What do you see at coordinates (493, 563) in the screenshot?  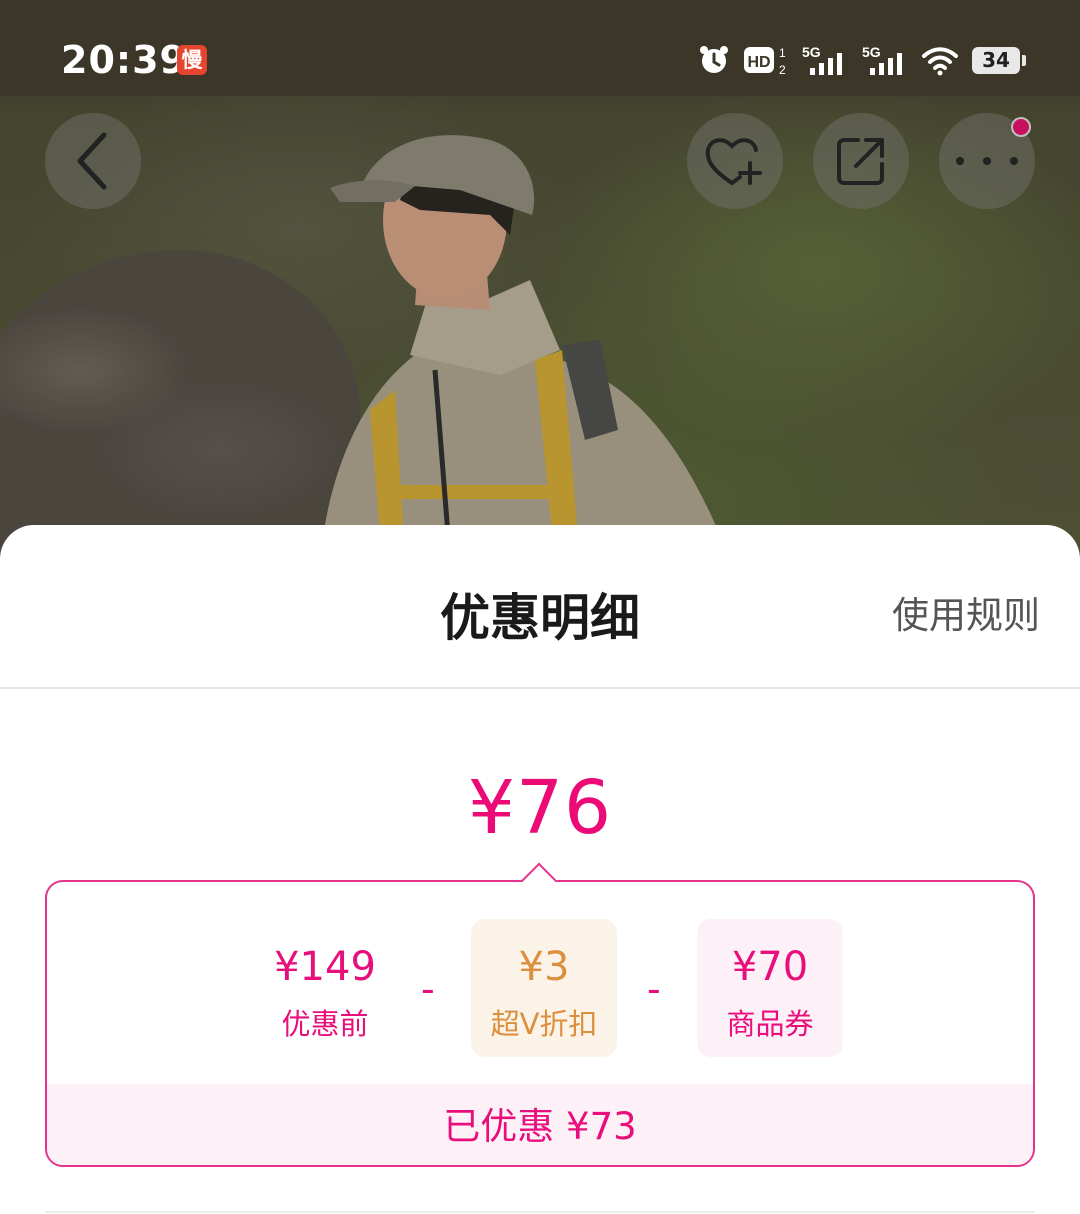 I see `watermark-text: 嘟嘟嘴角上扬` at bounding box center [493, 563].